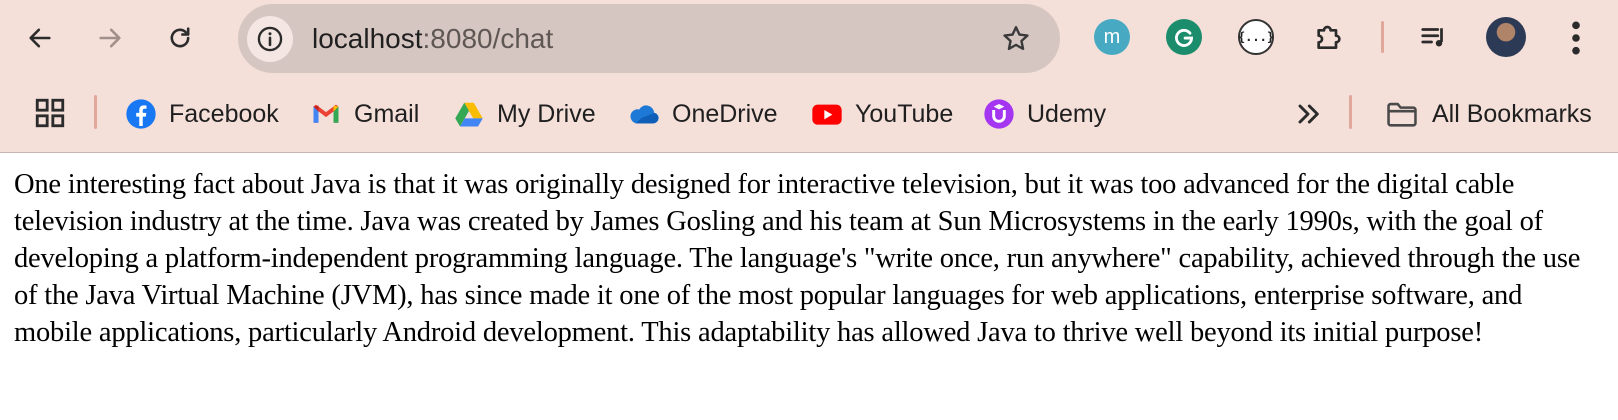 Image resolution: width=1618 pixels, height=420 pixels. I want to click on bookmark-onedrive: OneDrive, so click(703, 114).